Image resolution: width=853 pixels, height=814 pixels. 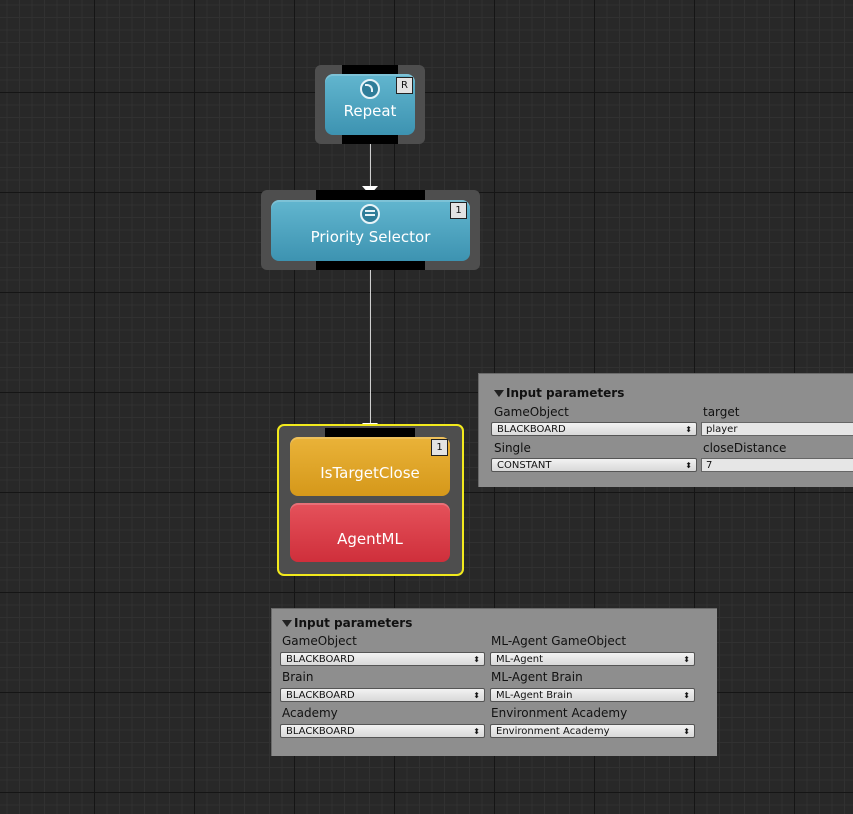 What do you see at coordinates (592, 731) in the screenshot?
I see `value-dropdown: Environment Academy ⬍` at bounding box center [592, 731].